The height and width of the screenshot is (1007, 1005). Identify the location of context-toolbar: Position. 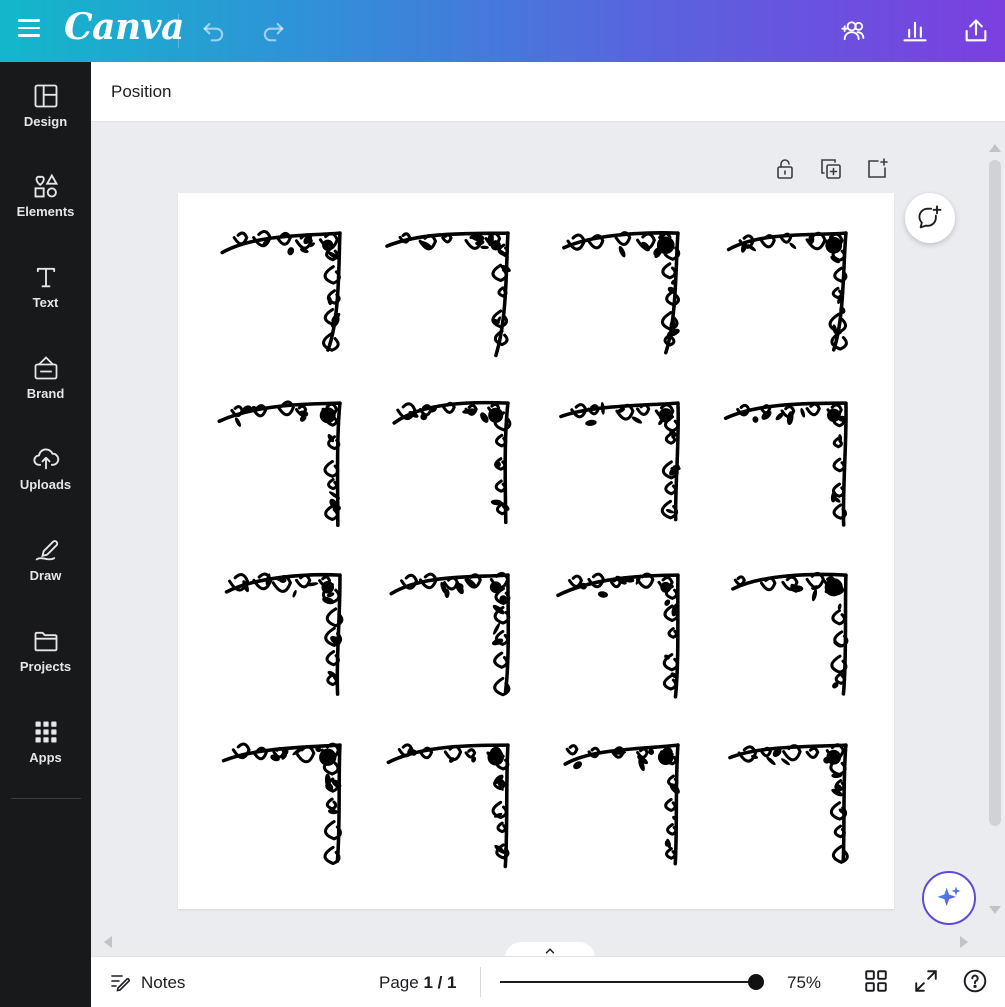
(548, 92).